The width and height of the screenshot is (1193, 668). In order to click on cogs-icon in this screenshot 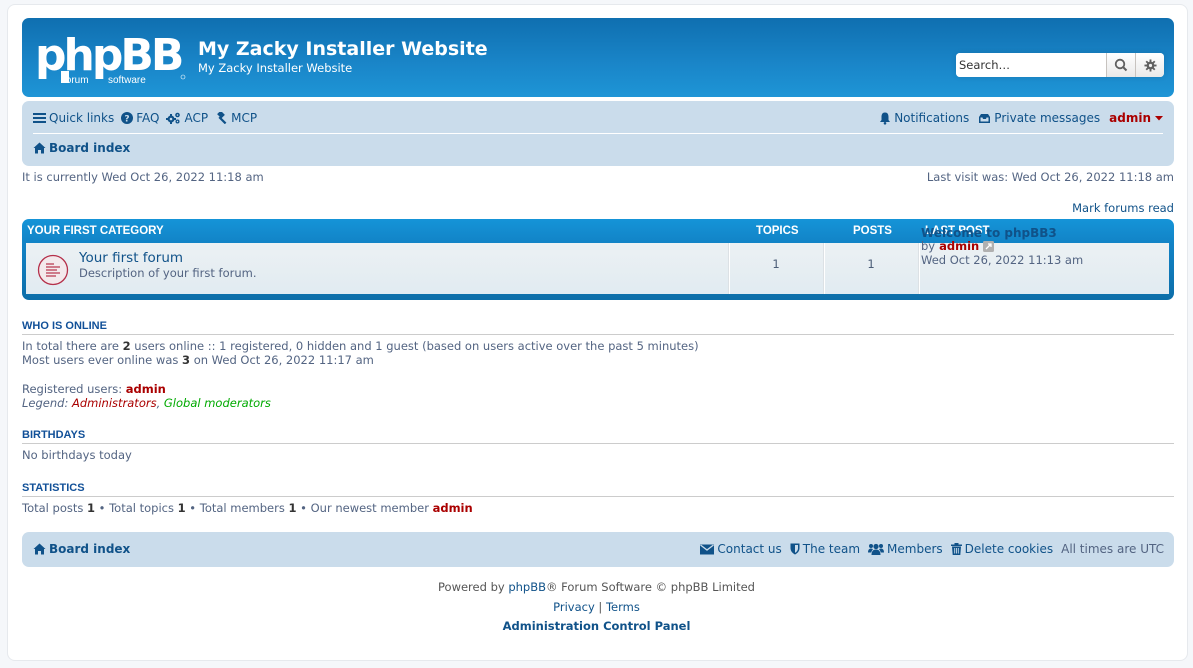, I will do `click(173, 118)`.